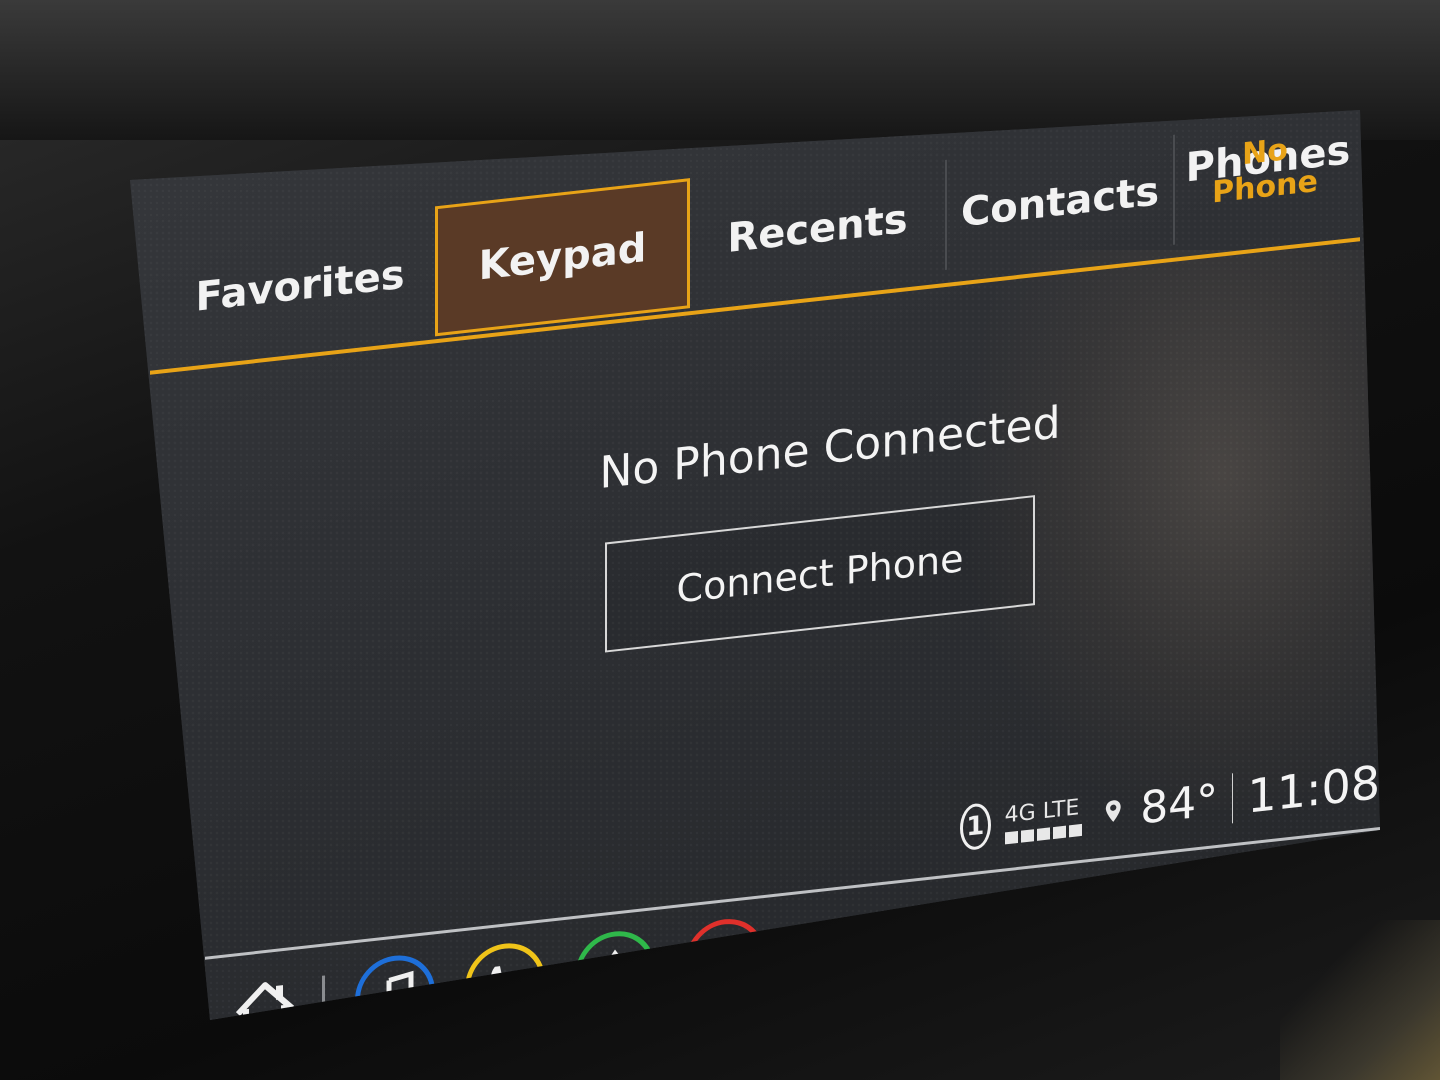 The width and height of the screenshot is (1440, 1080). I want to click on tab-favorites: Favorites, so click(300, 286).